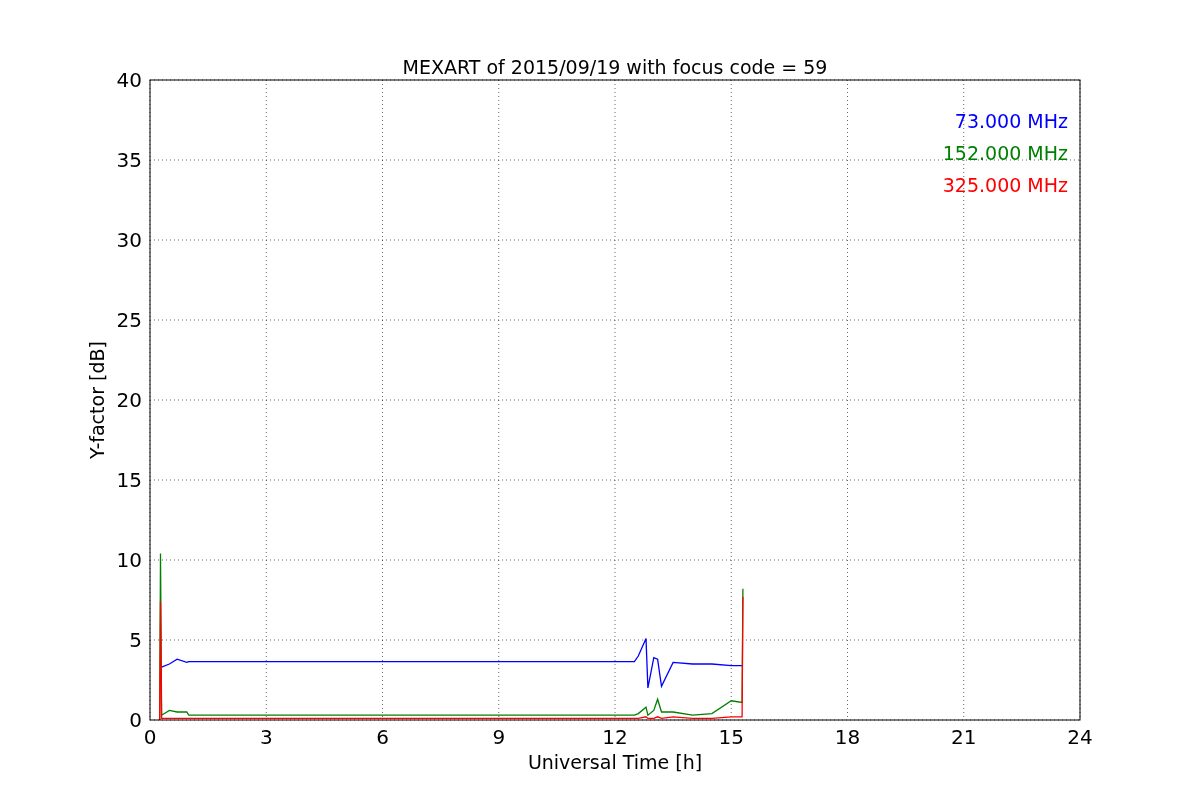 The width and height of the screenshot is (1200, 800). I want to click on tick-label: 24, so click(1080, 737).